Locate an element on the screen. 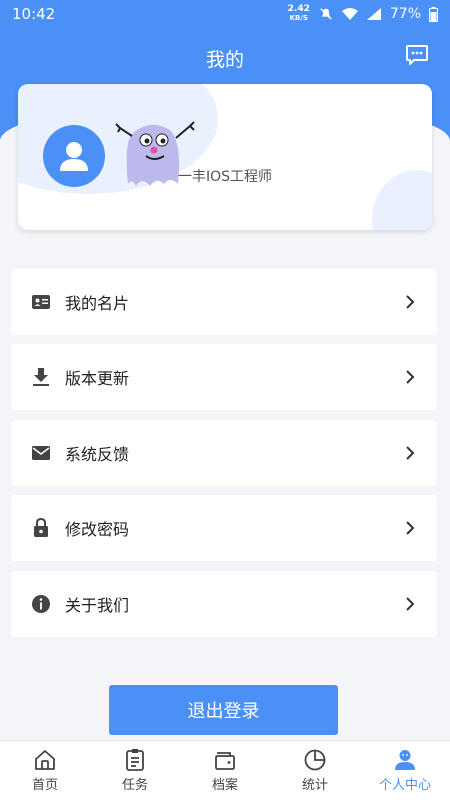 The height and width of the screenshot is (800, 450). menu-item-label: 系统反馈 is located at coordinates (97, 454).